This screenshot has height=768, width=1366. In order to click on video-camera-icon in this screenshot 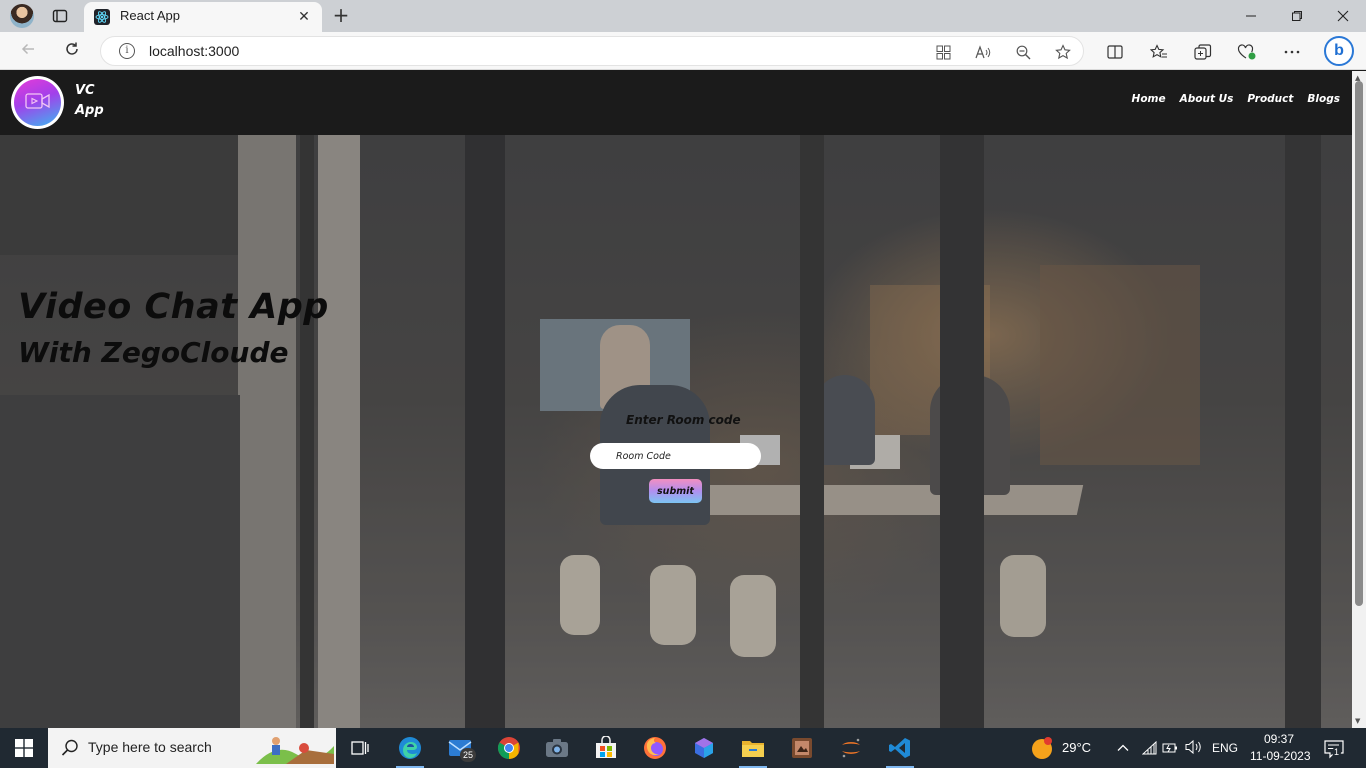, I will do `click(38, 103)`.